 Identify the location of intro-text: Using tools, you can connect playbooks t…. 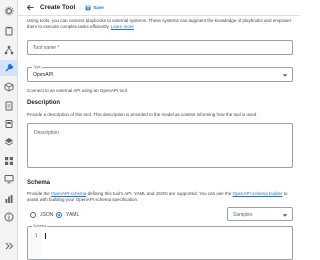
(159, 23).